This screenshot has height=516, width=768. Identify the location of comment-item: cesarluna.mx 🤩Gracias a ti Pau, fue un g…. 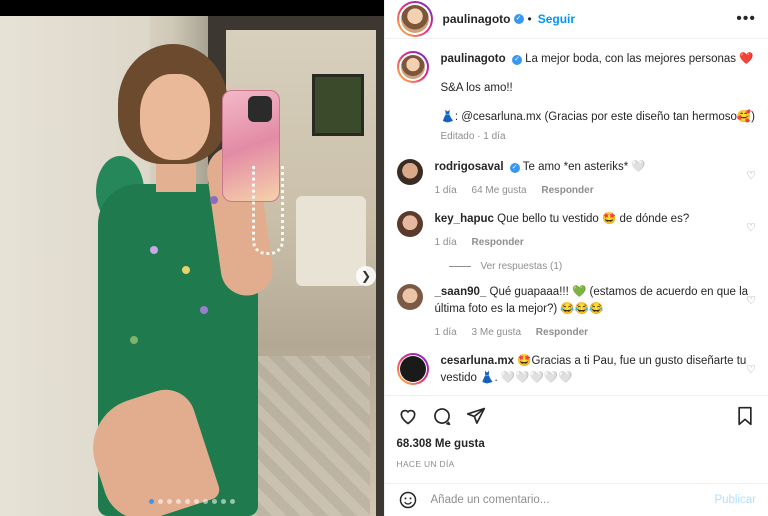
(576, 370).